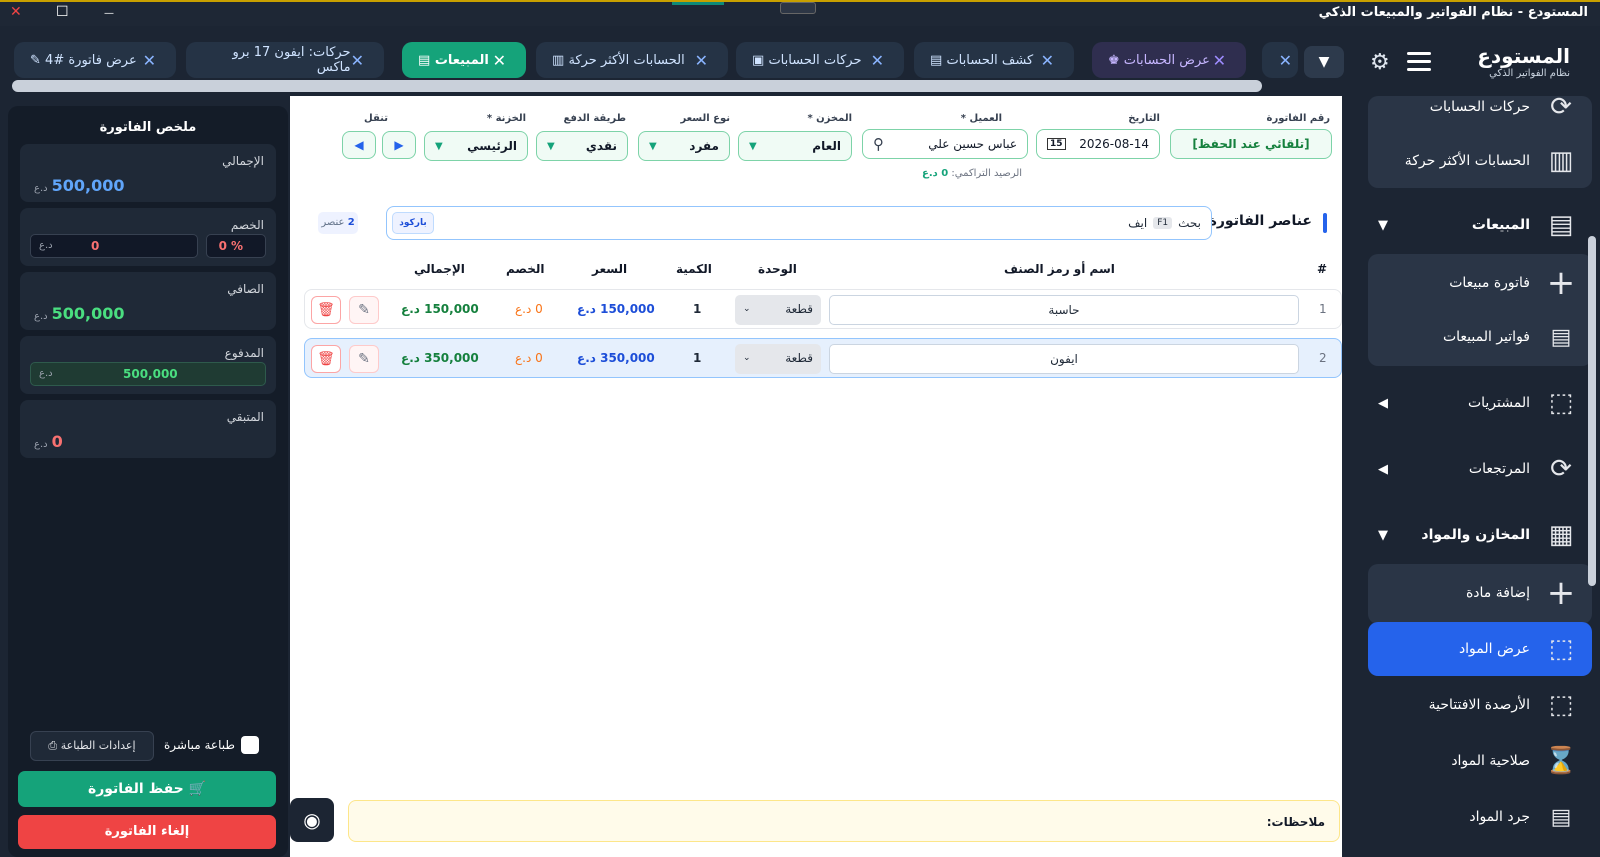 This screenshot has width=1600, height=857. What do you see at coordinates (147, 789) in the screenshot?
I see `save-invoice-button: حفظ الفاتورة 🛒` at bounding box center [147, 789].